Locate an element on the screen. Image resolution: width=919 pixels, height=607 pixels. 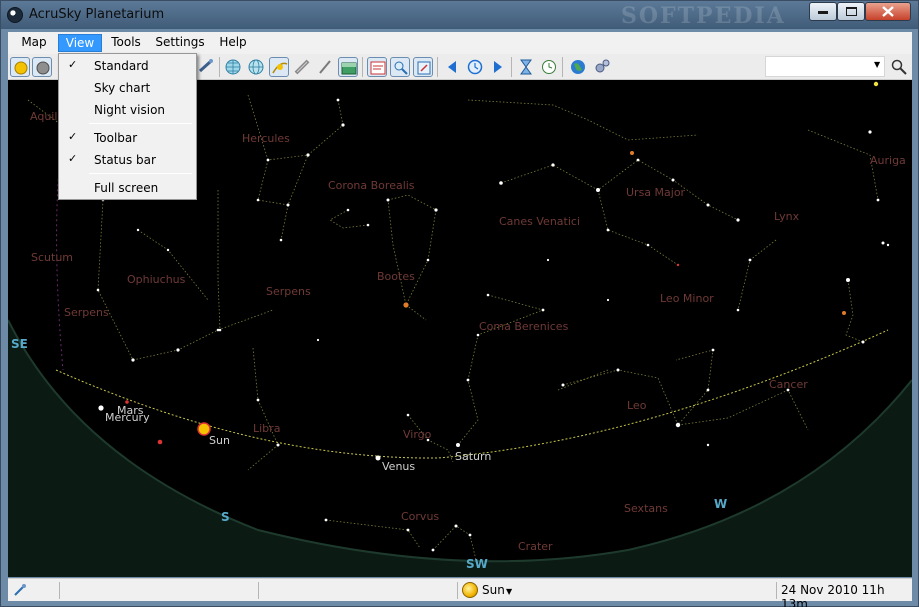
close-button is located at coordinates (888, 11).